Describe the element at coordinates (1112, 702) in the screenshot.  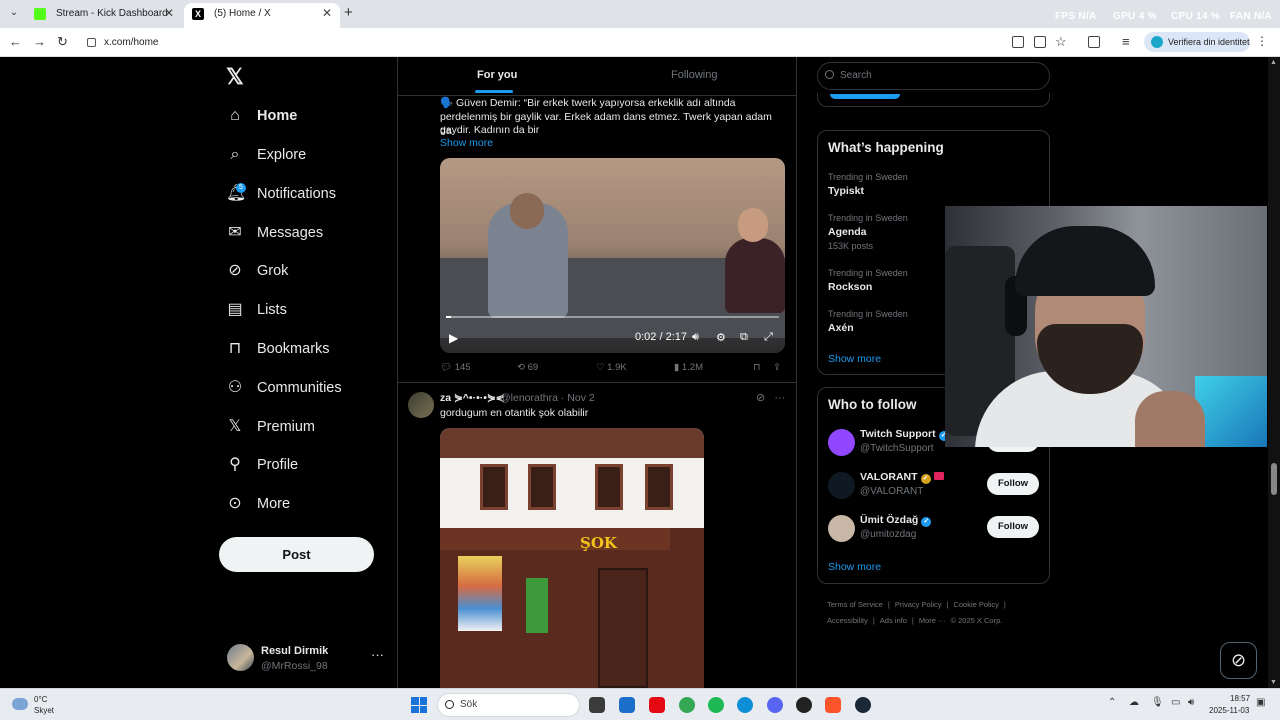
I see `tray-overflow-icon: ⌃` at that location.